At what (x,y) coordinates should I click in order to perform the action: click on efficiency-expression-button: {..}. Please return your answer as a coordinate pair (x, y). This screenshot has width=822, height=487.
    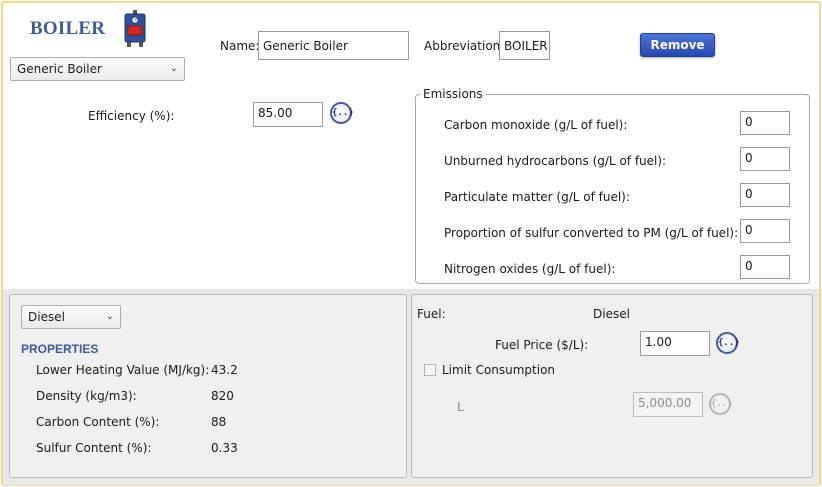
    Looking at the image, I should click on (342, 113).